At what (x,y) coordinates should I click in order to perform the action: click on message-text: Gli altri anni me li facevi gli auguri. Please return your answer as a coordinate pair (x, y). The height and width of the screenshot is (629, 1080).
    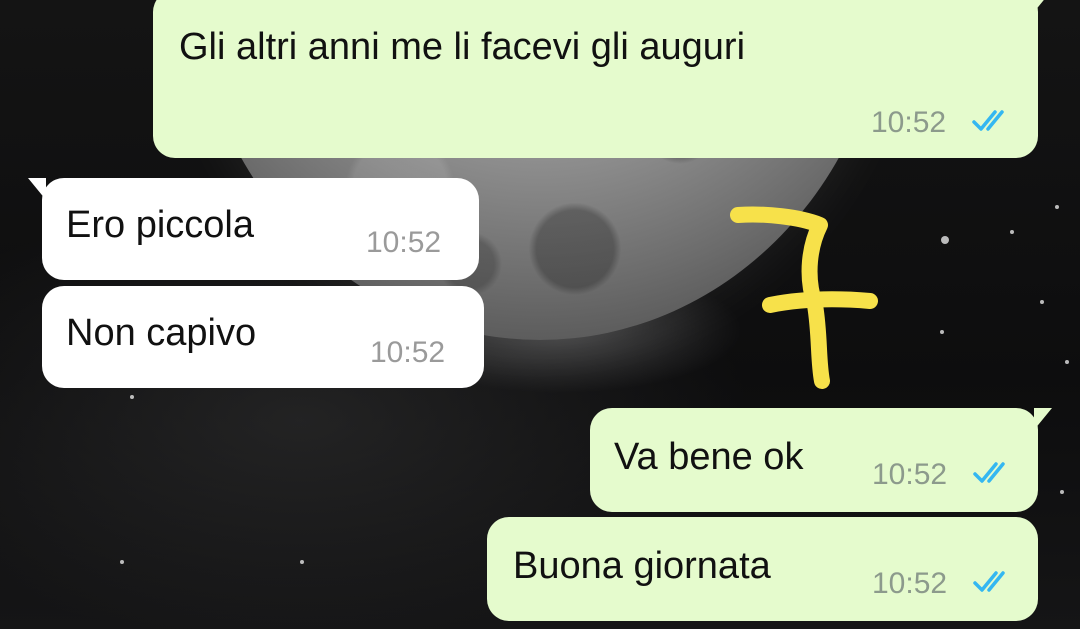
    Looking at the image, I should click on (462, 47).